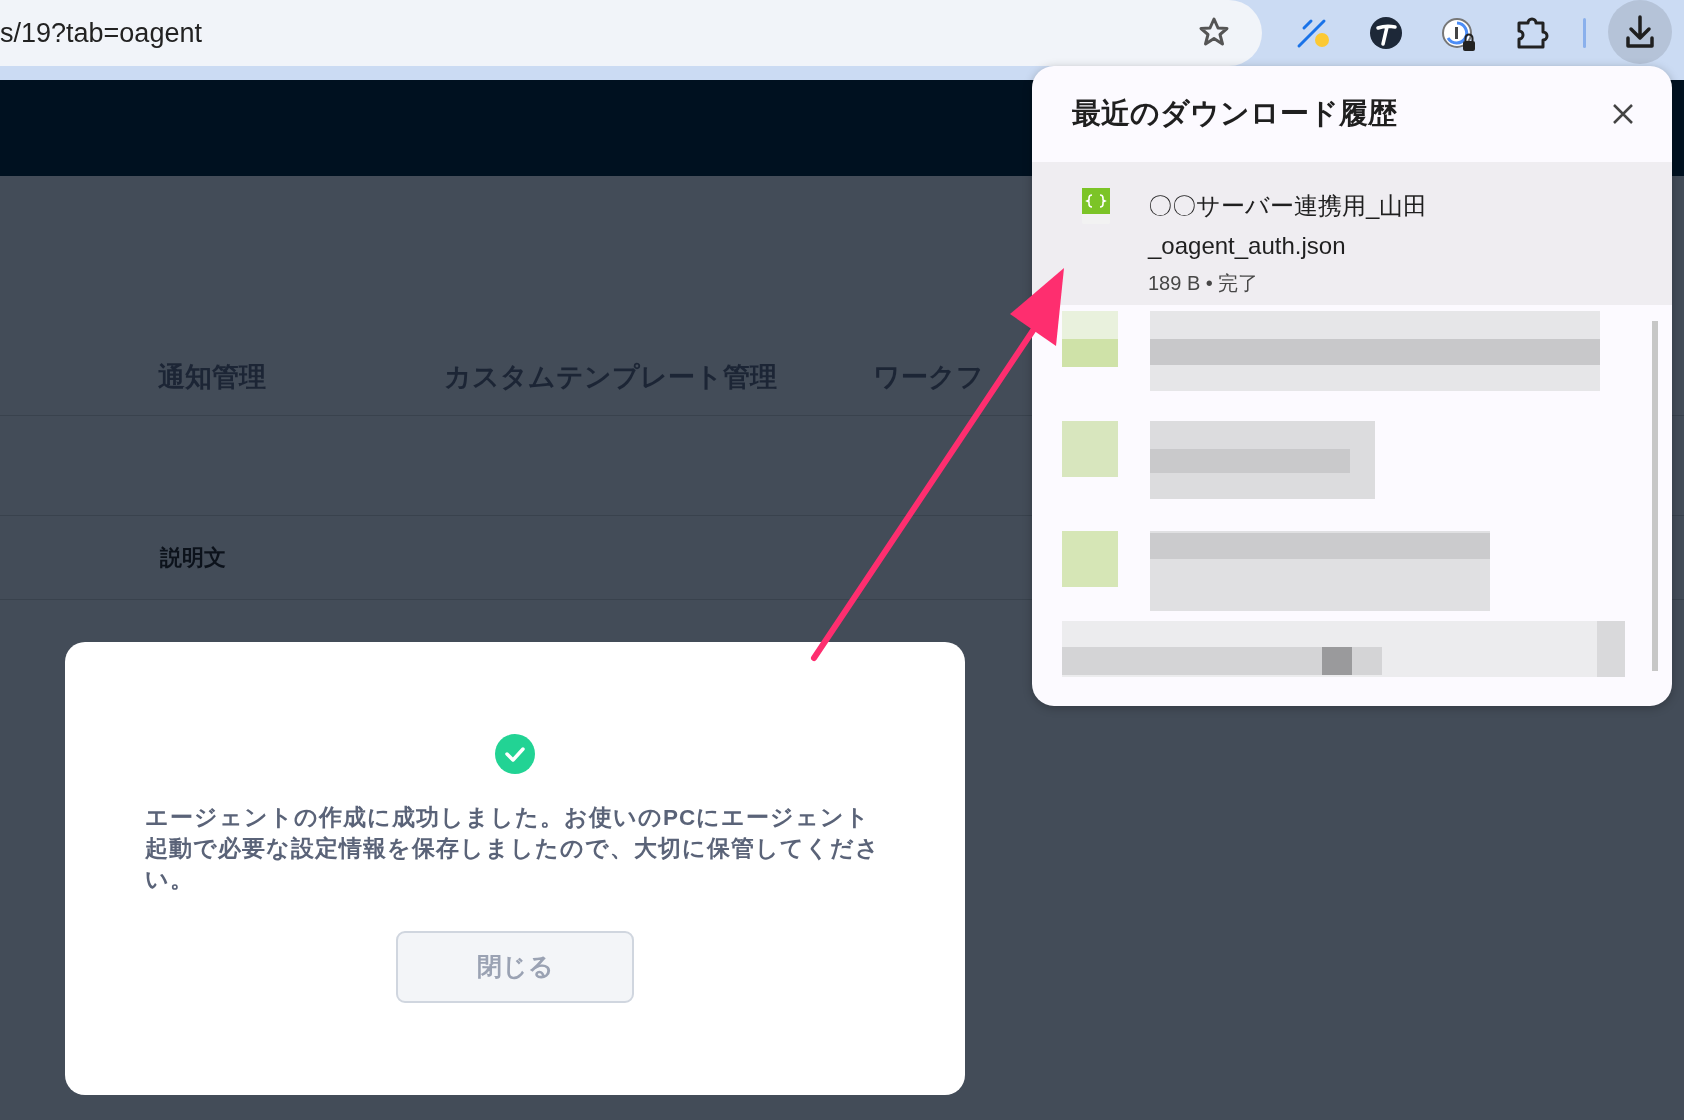 This screenshot has width=1684, height=1120. Describe the element at coordinates (515, 754) in the screenshot. I see `check-icon` at that location.